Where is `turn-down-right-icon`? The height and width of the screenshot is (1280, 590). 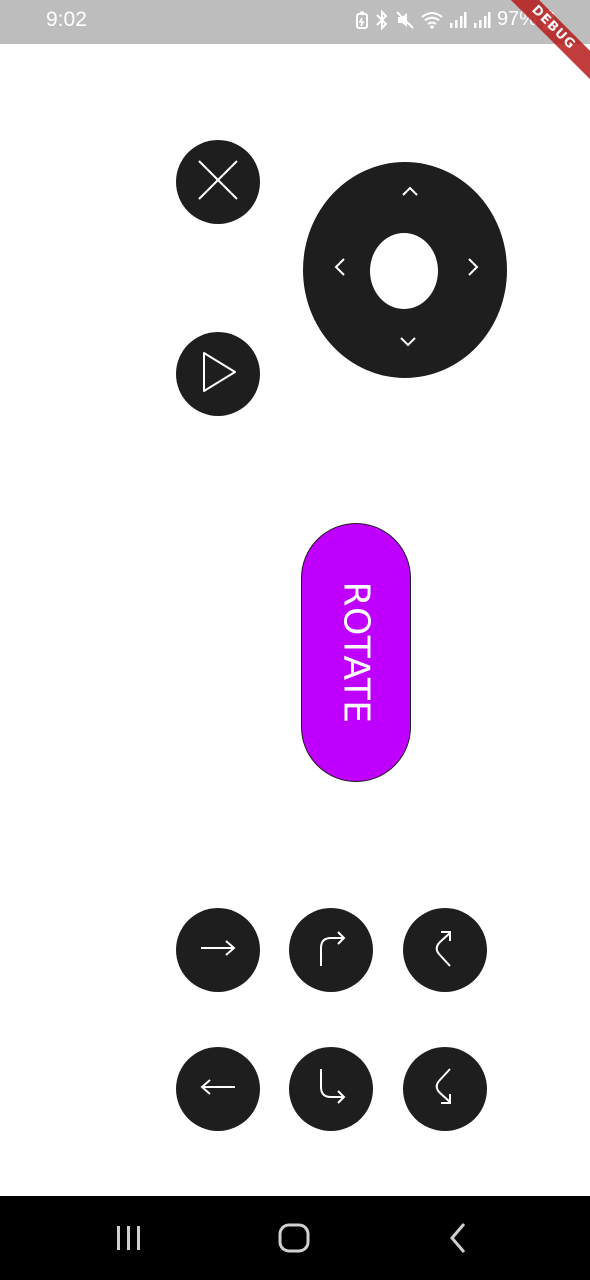
turn-down-right-icon is located at coordinates (331, 1089).